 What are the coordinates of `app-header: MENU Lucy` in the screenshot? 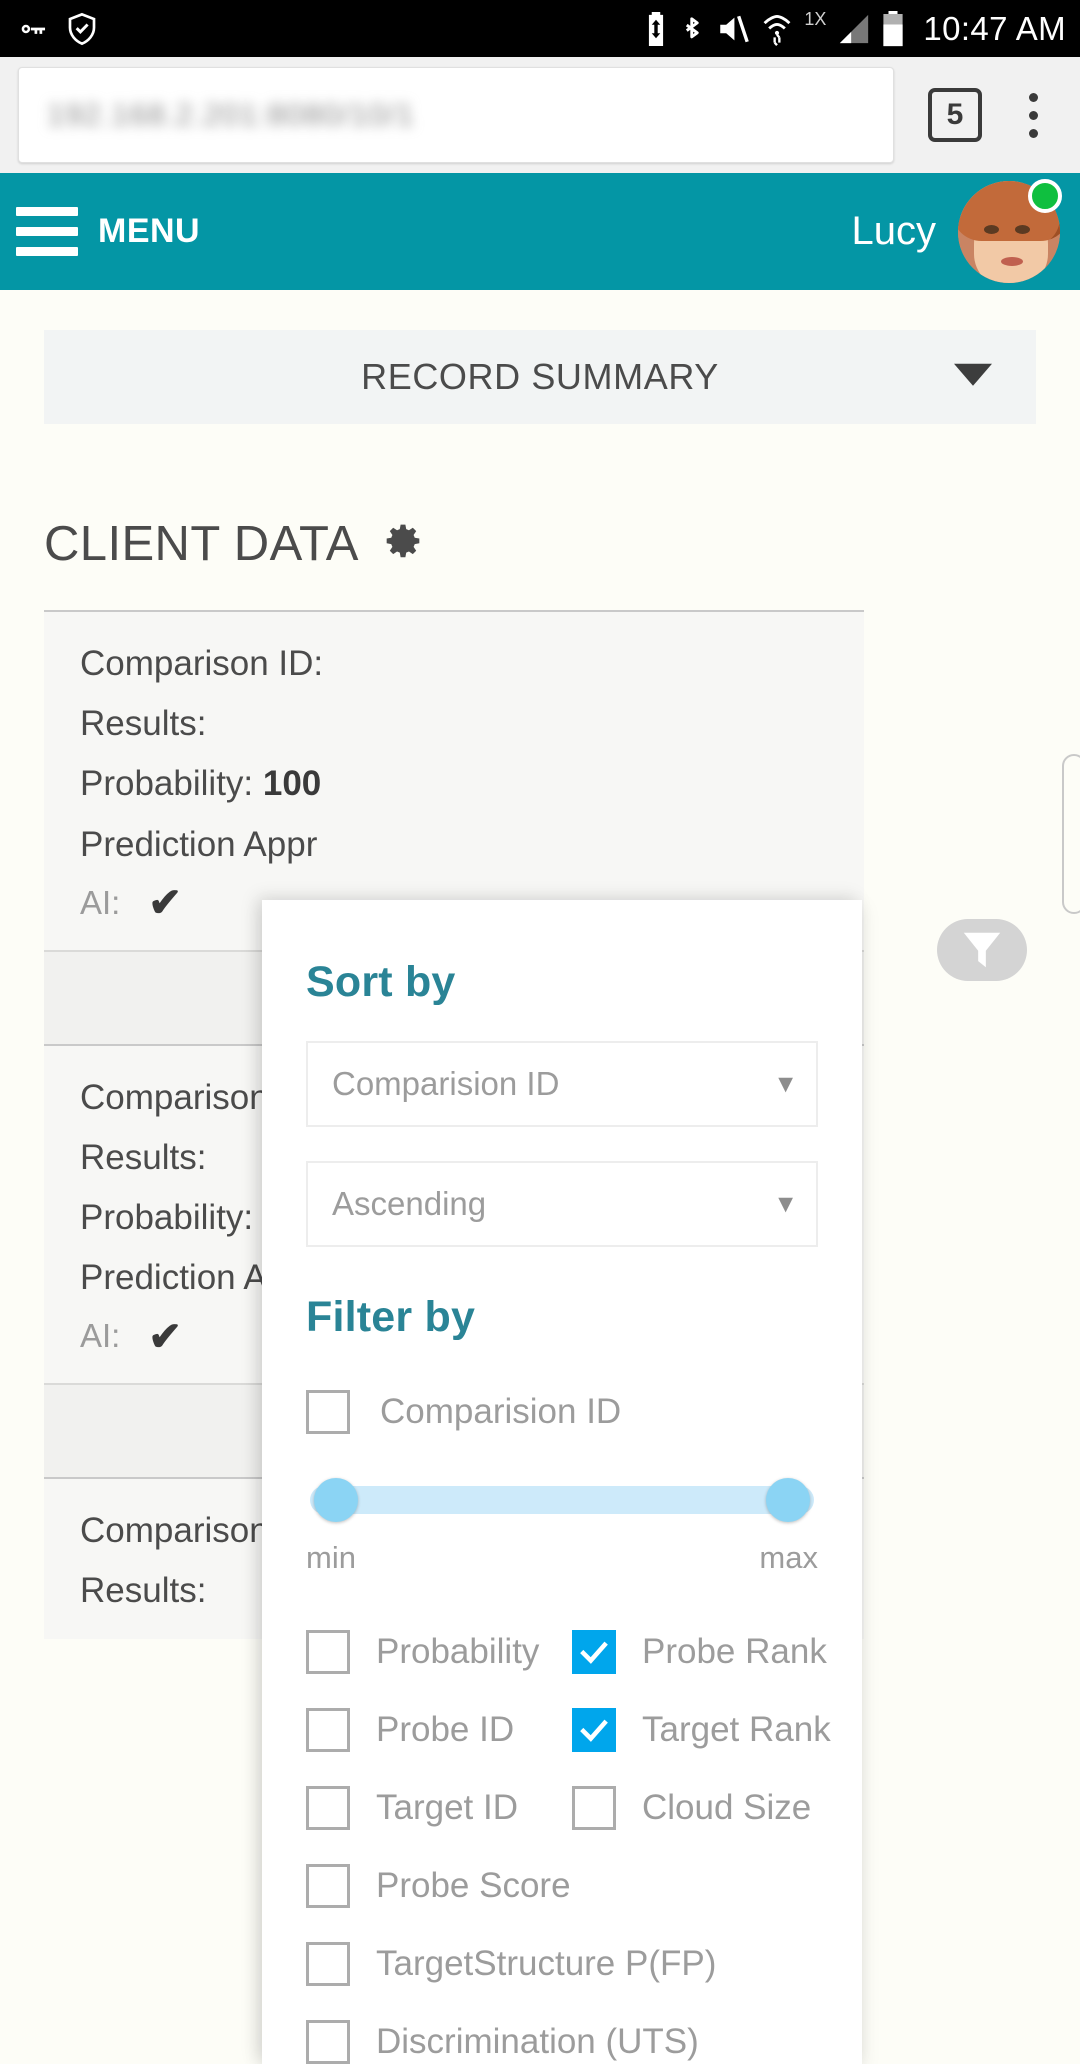 It's located at (540, 231).